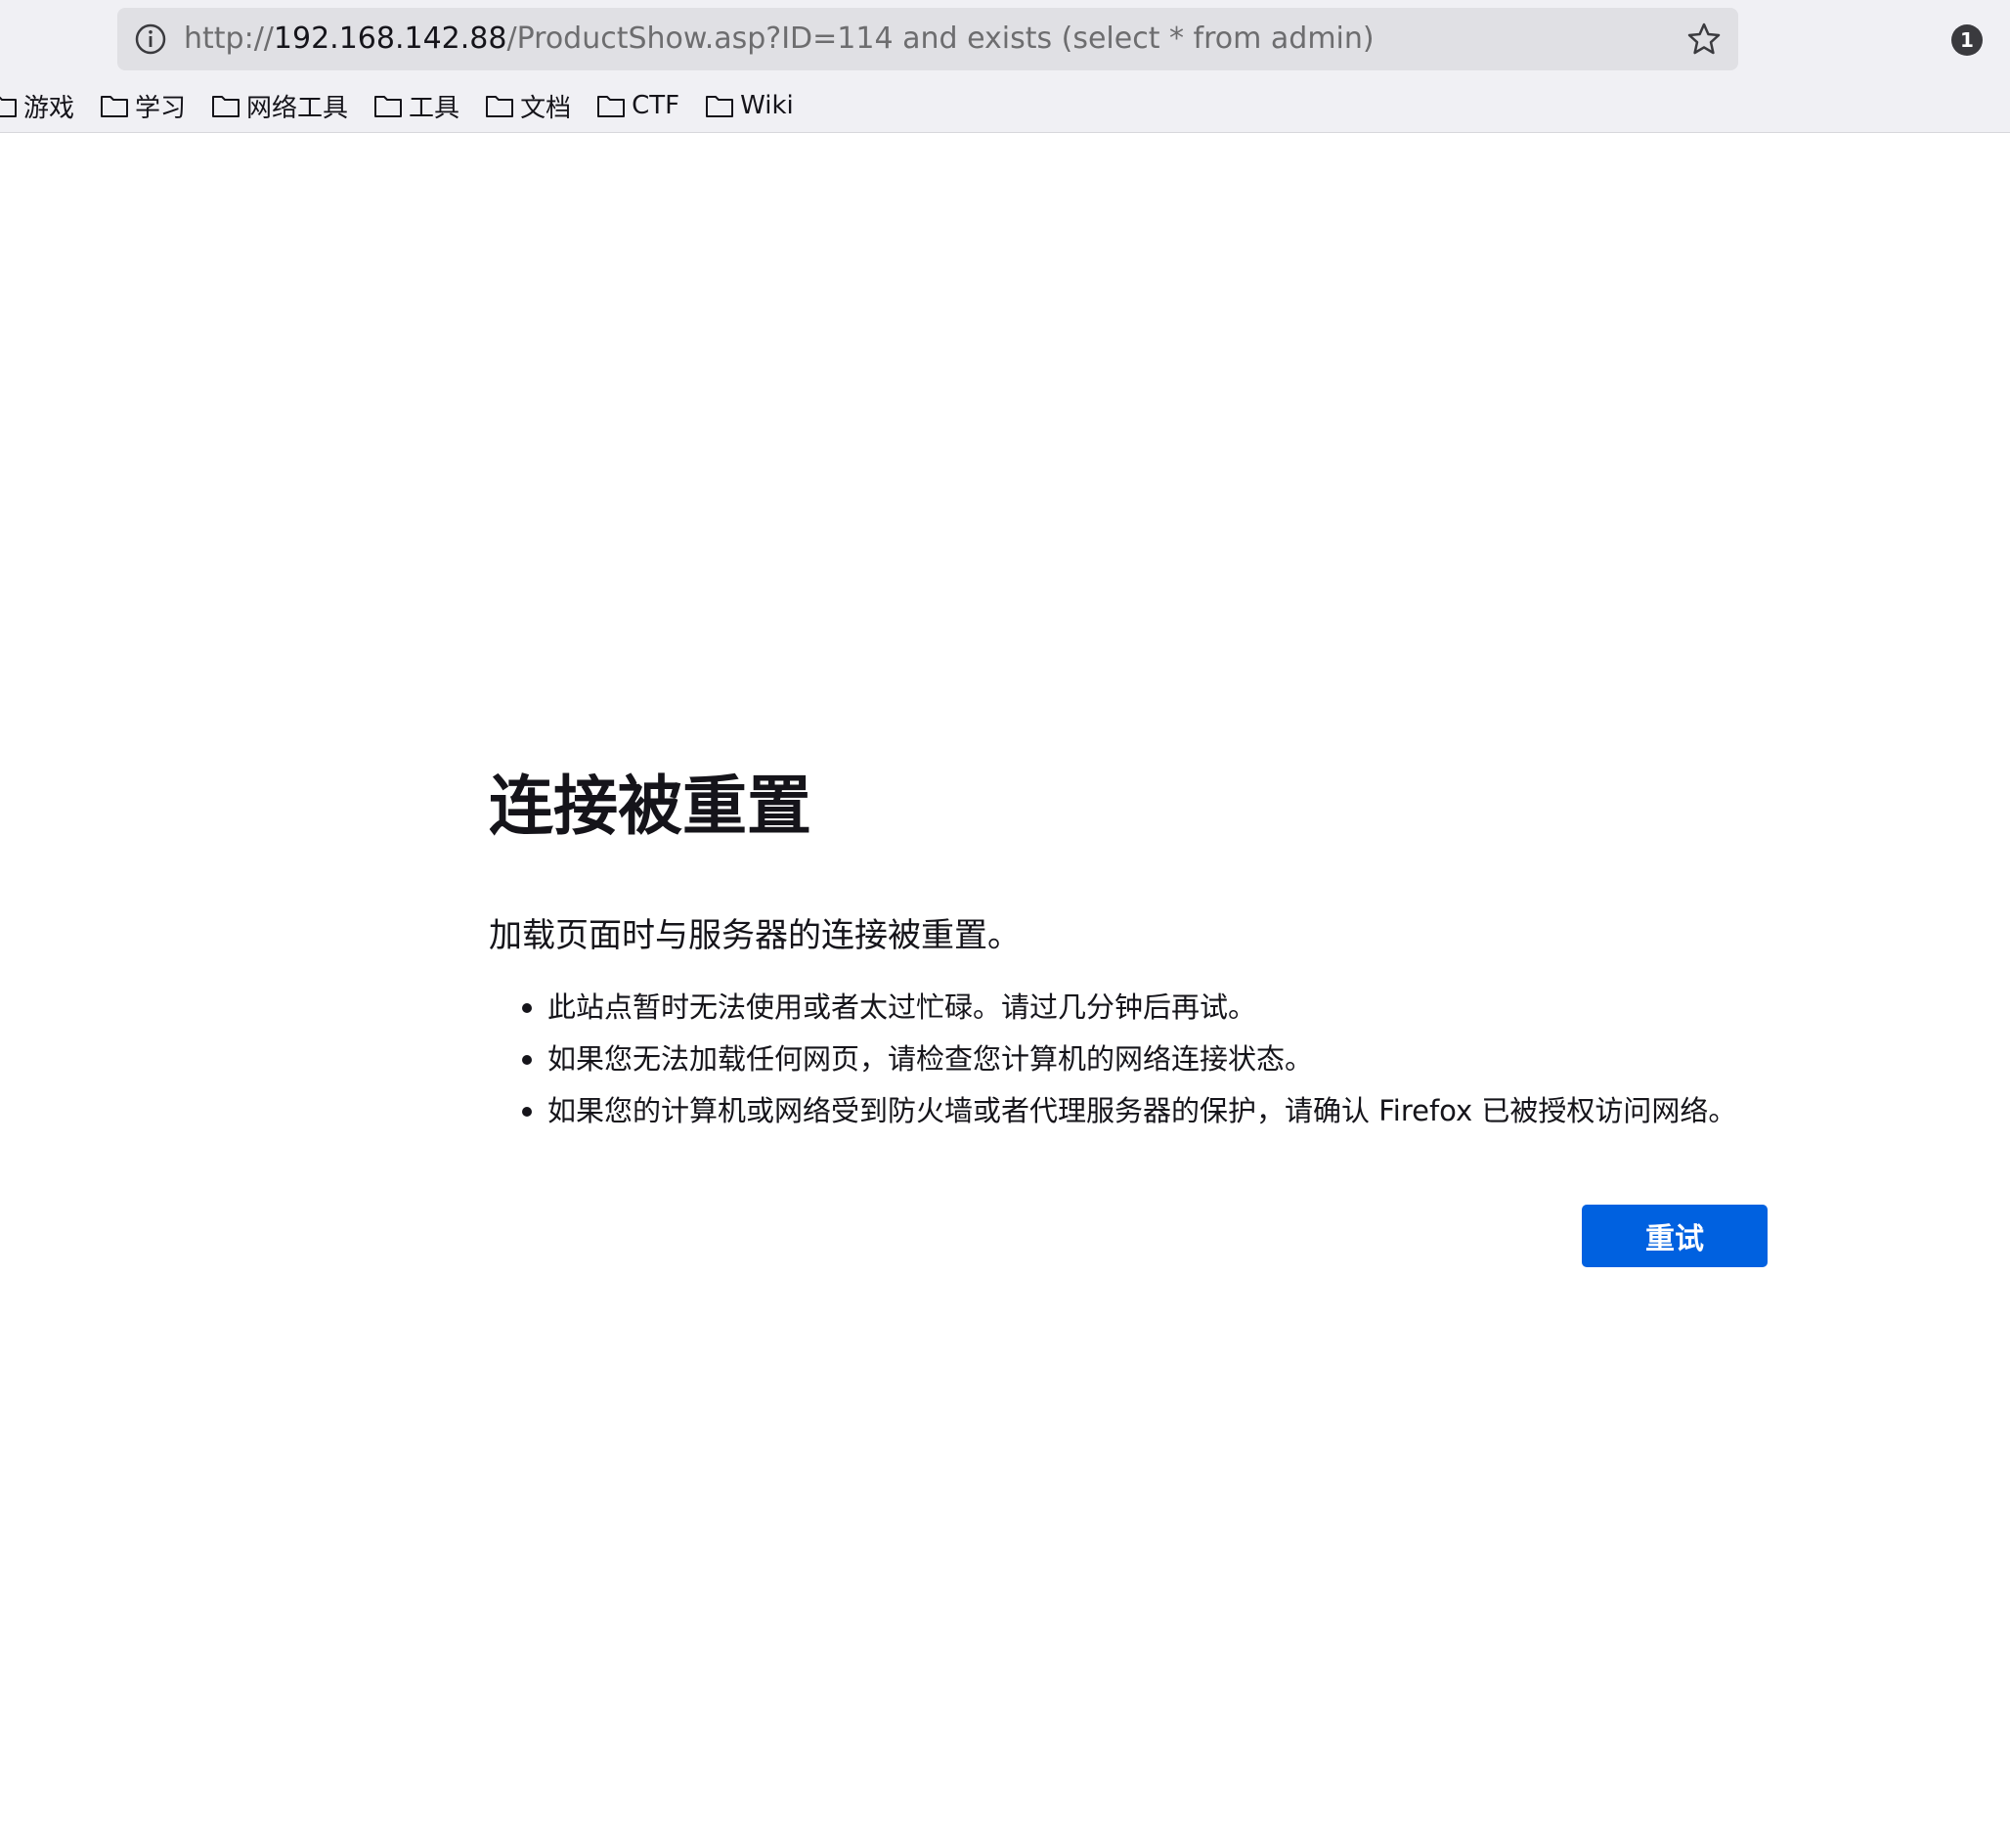  I want to click on url-host: 192.168.142.88, so click(390, 39).